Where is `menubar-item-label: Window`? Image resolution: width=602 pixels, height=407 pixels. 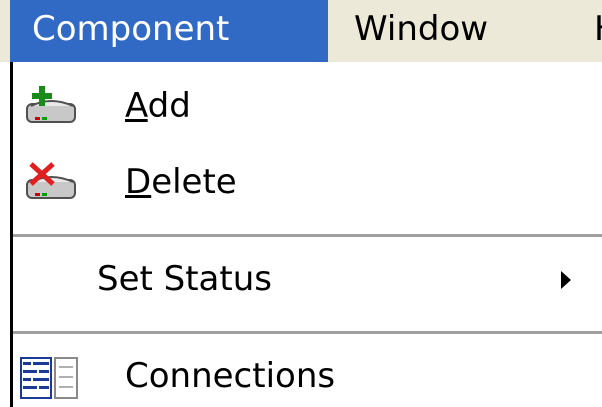
menubar-item-label: Window is located at coordinates (421, 29).